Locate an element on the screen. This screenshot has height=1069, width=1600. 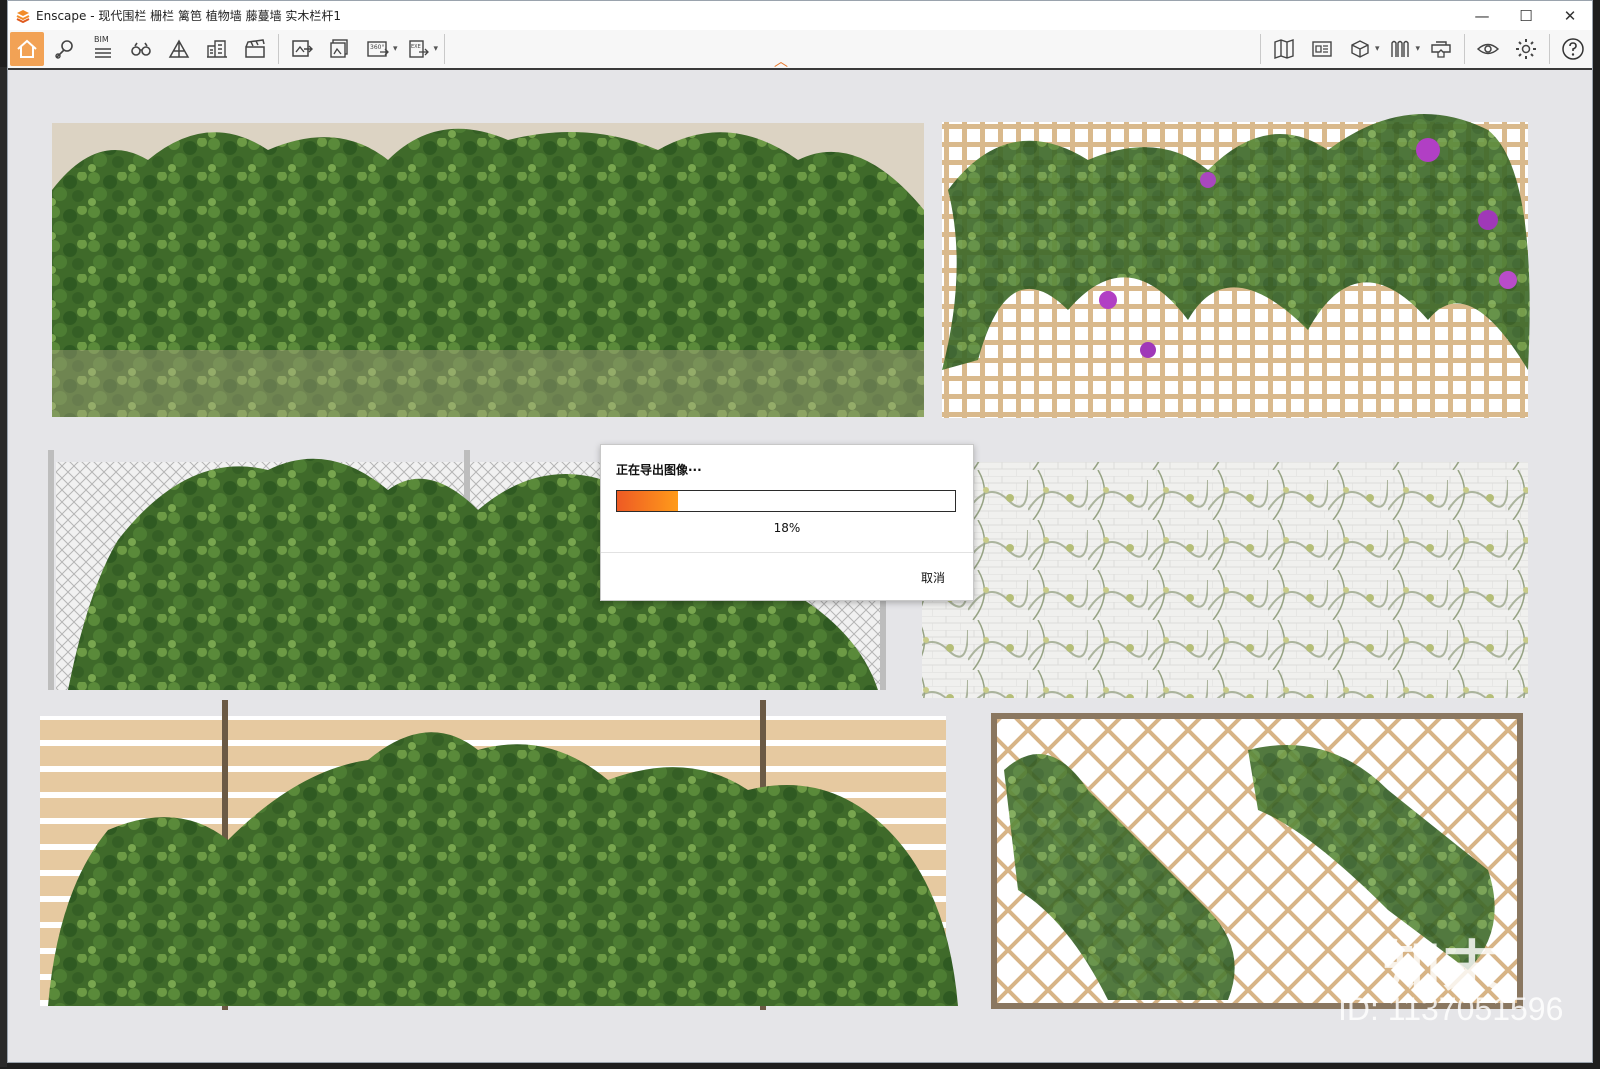
progress-percent-label: 18% is located at coordinates (787, 528).